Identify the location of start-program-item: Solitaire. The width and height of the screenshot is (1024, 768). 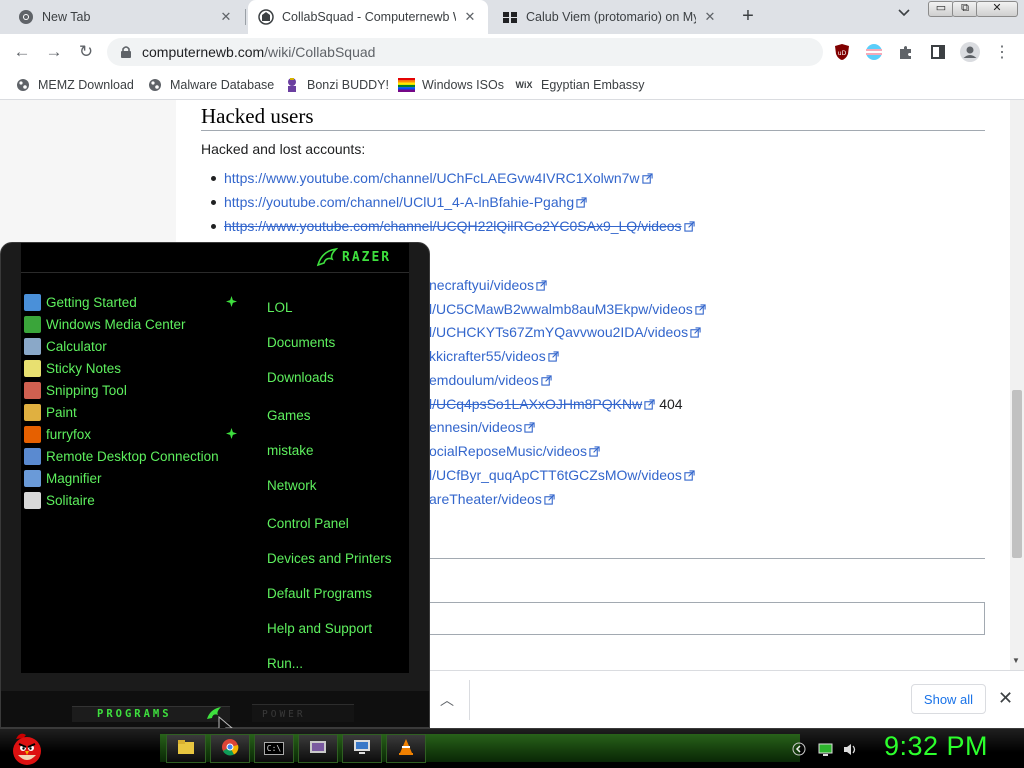
(59, 500).